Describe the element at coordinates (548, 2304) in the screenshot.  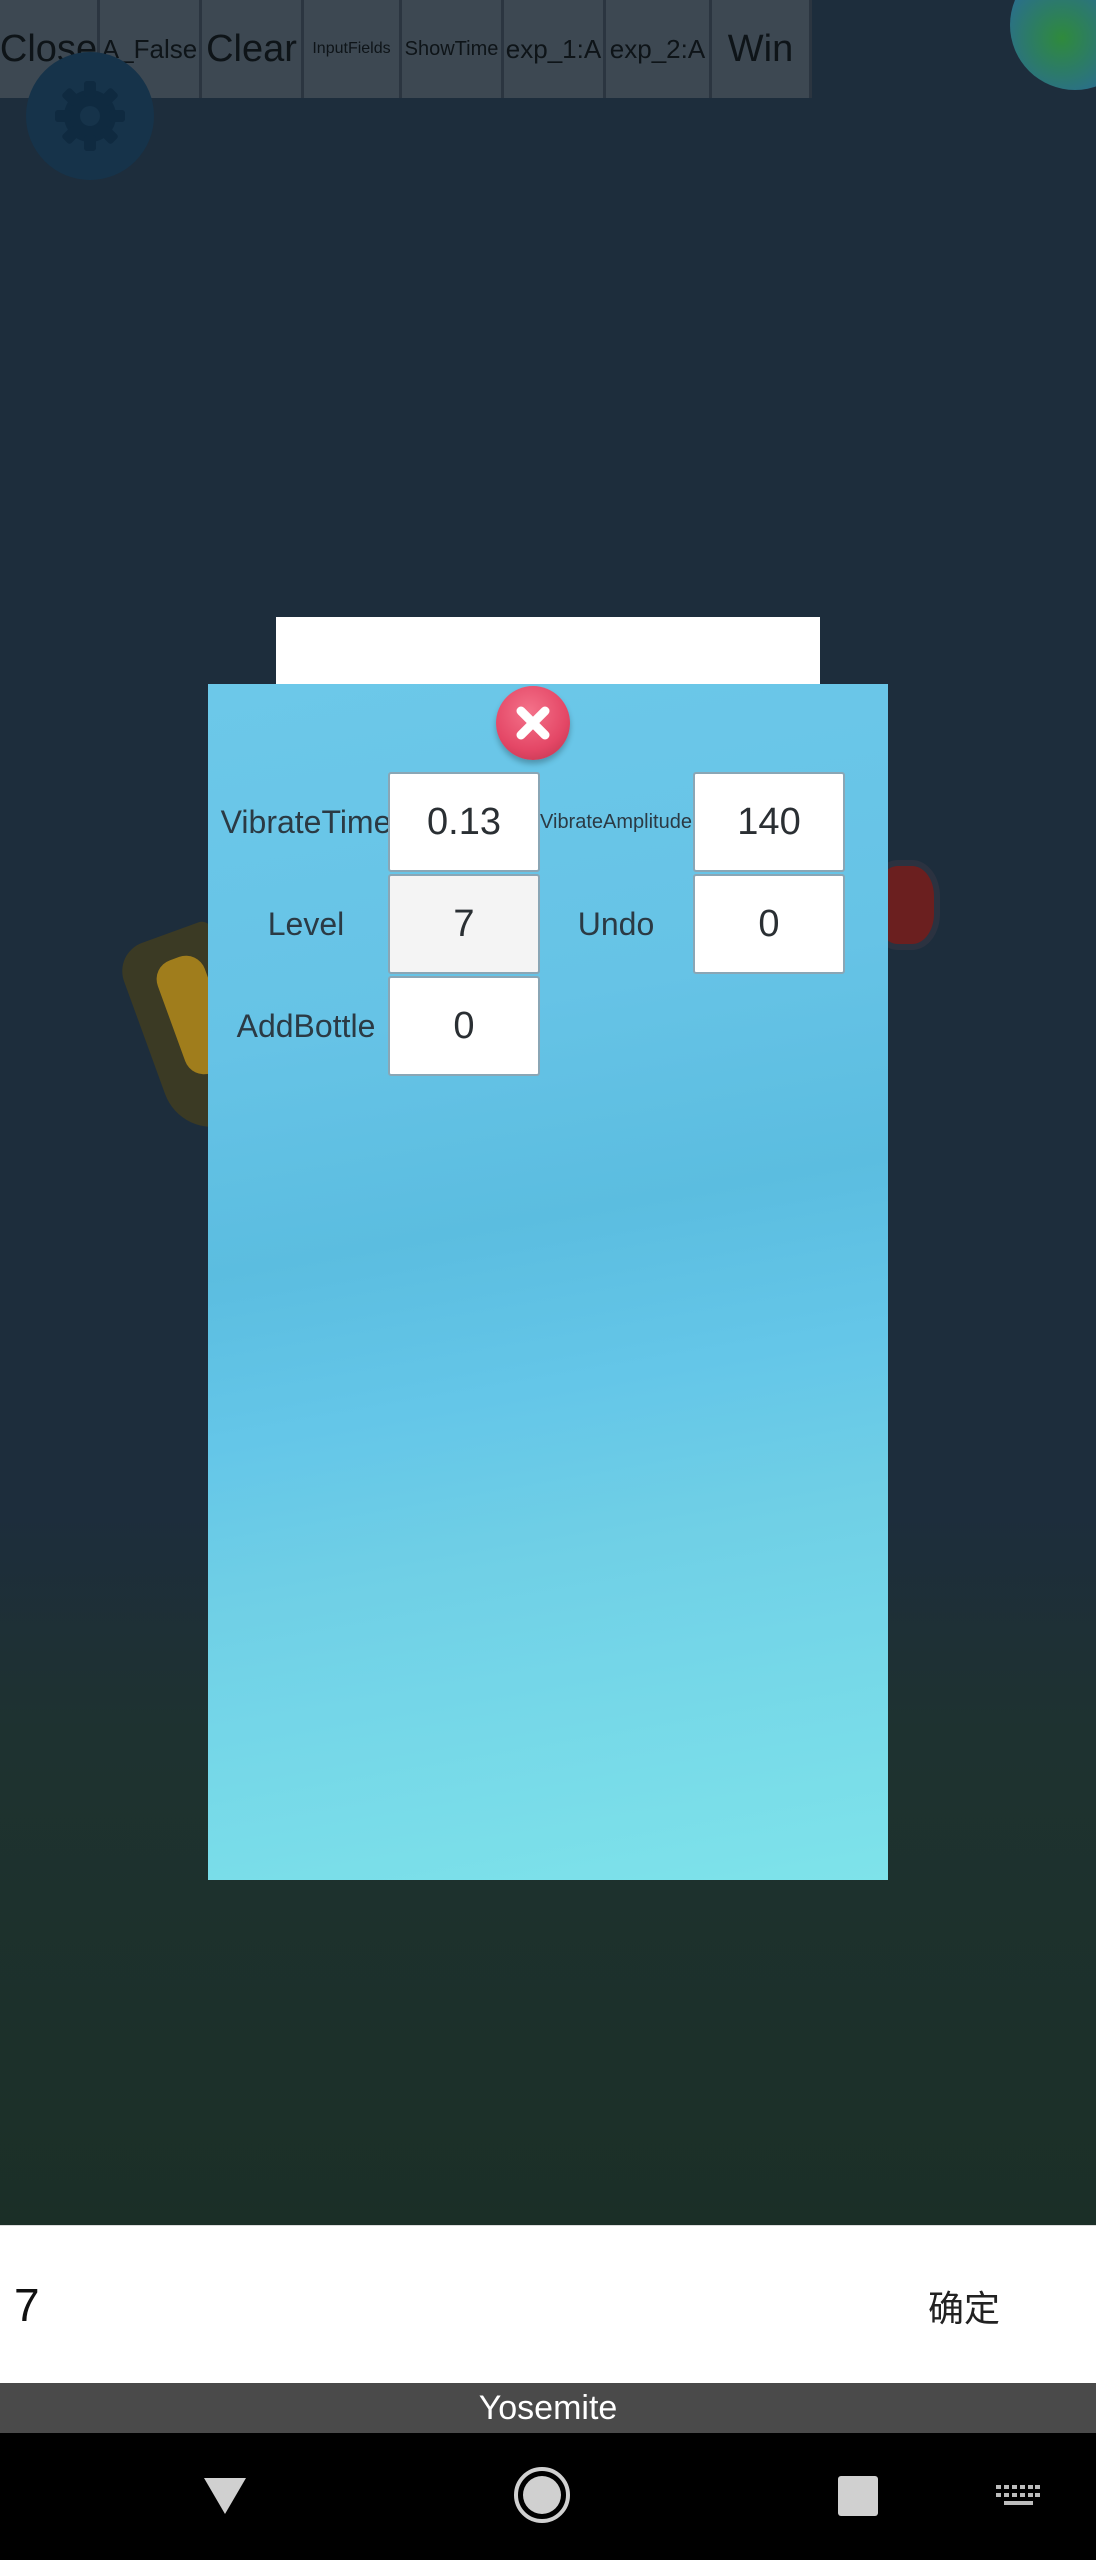
I see `ime-input-bar: 7 确定` at that location.